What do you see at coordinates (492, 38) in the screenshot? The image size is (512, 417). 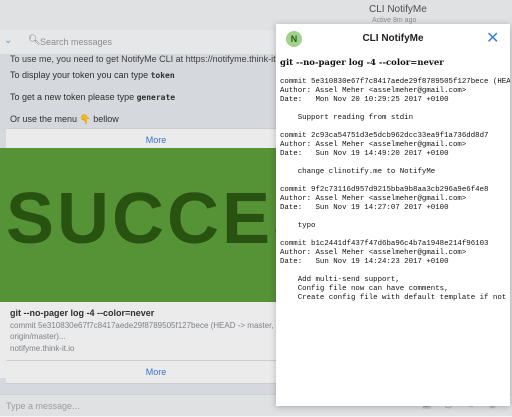 I see `close-icon: ✕` at bounding box center [492, 38].